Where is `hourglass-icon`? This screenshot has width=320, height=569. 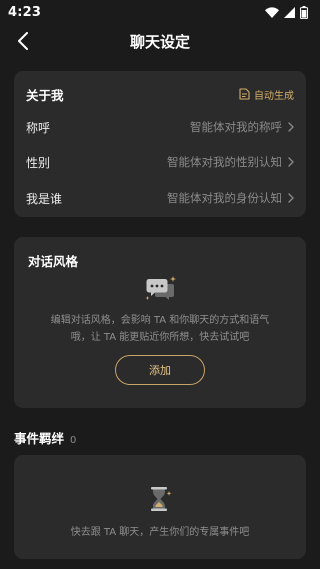
hourglass-icon is located at coordinates (161, 499).